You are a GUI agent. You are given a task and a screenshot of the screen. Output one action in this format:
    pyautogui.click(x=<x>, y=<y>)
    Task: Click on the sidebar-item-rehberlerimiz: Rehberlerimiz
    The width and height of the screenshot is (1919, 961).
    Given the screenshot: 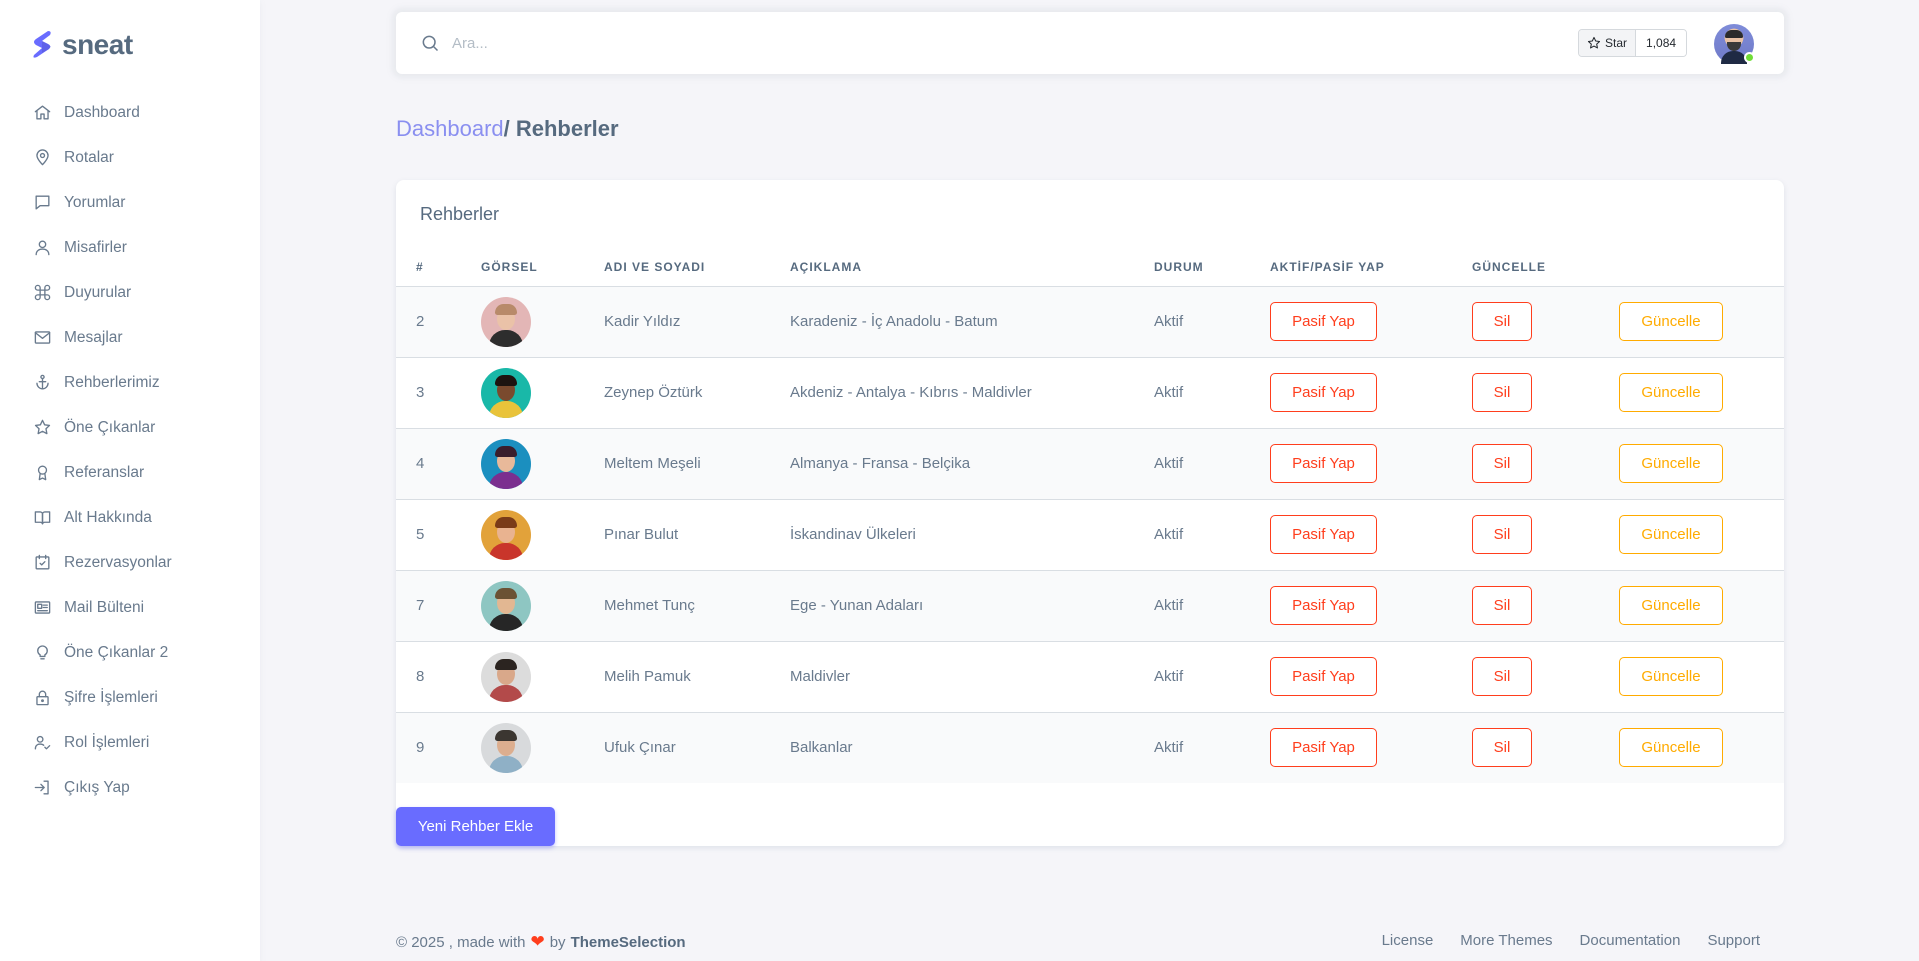 What is the action you would take?
    pyautogui.click(x=130, y=382)
    